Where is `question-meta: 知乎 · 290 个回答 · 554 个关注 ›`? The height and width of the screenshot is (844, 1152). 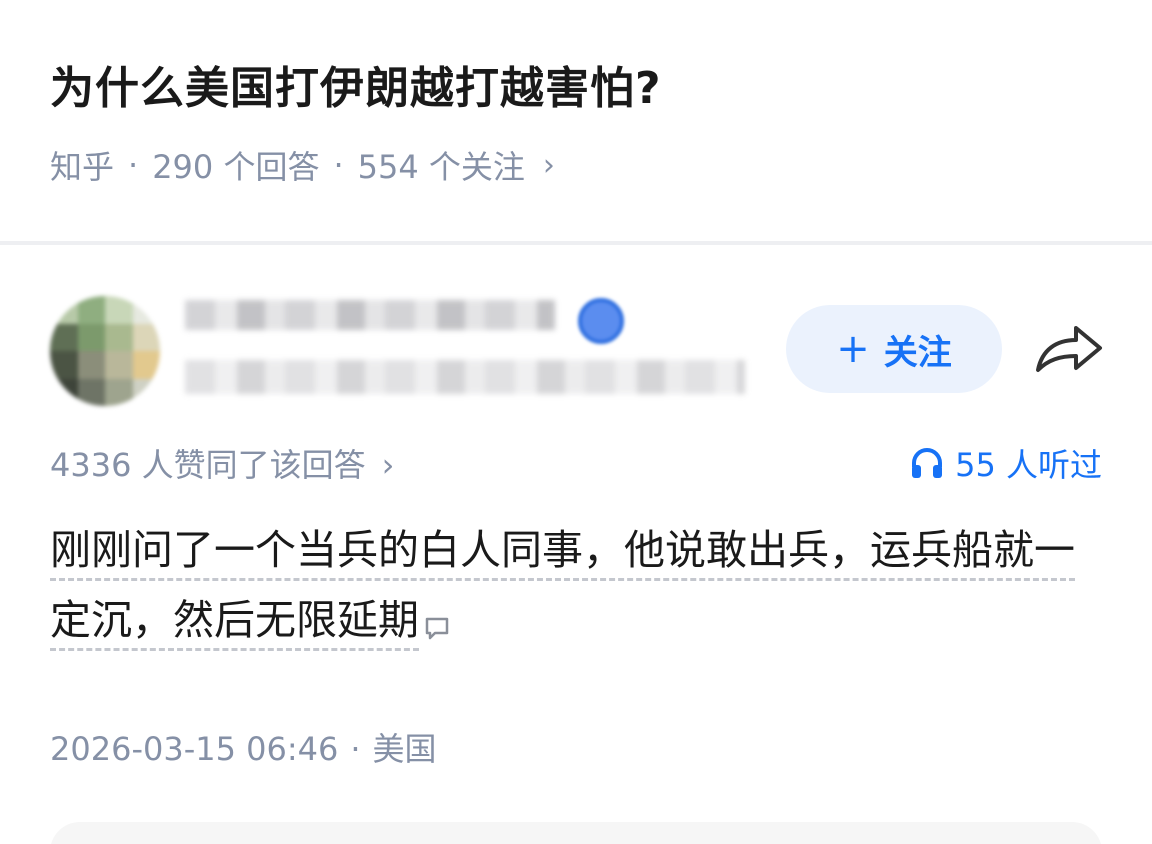 question-meta: 知乎 · 290 个回答 · 554 个关注 › is located at coordinates (302, 165).